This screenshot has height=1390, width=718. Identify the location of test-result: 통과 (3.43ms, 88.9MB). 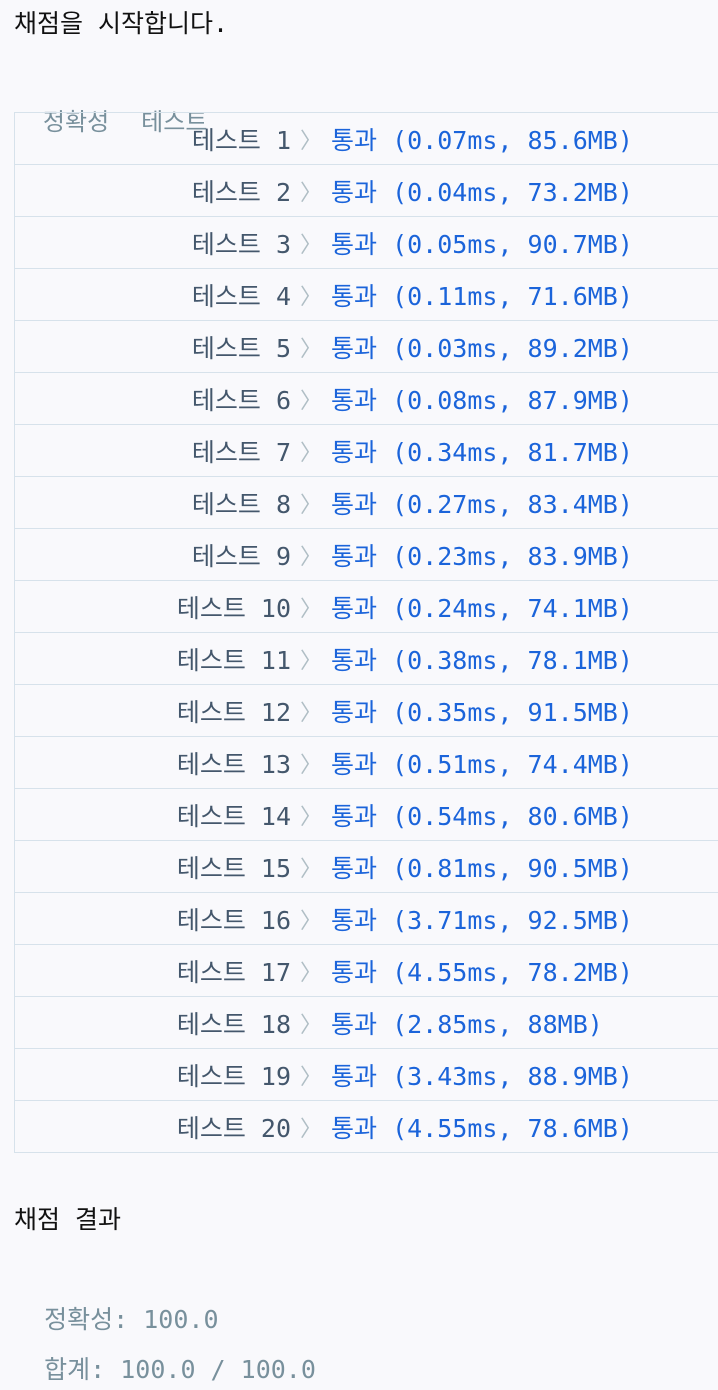
(482, 1075).